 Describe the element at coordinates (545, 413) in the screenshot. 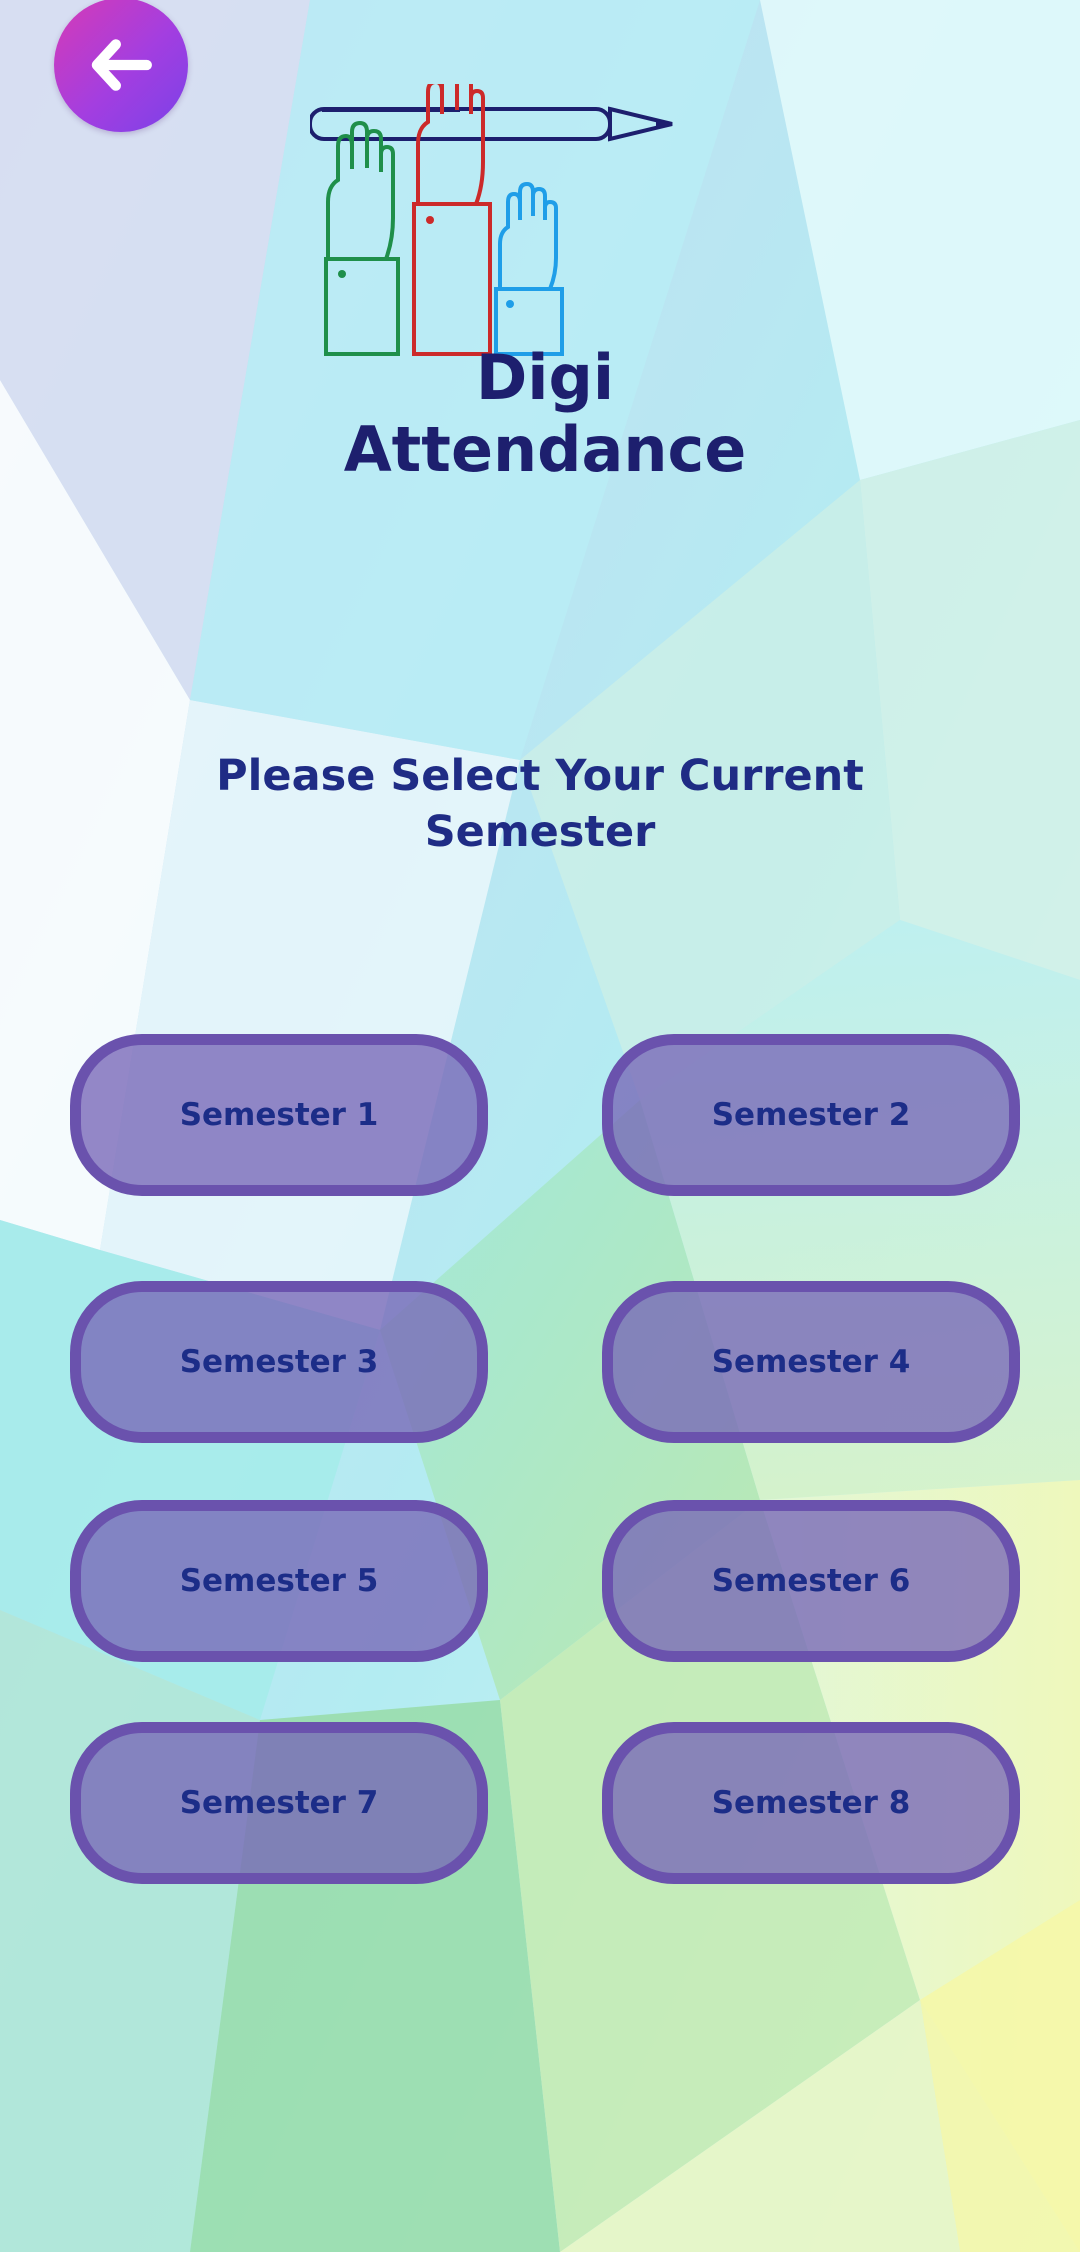

I see `app-name: Digi Attendance` at that location.